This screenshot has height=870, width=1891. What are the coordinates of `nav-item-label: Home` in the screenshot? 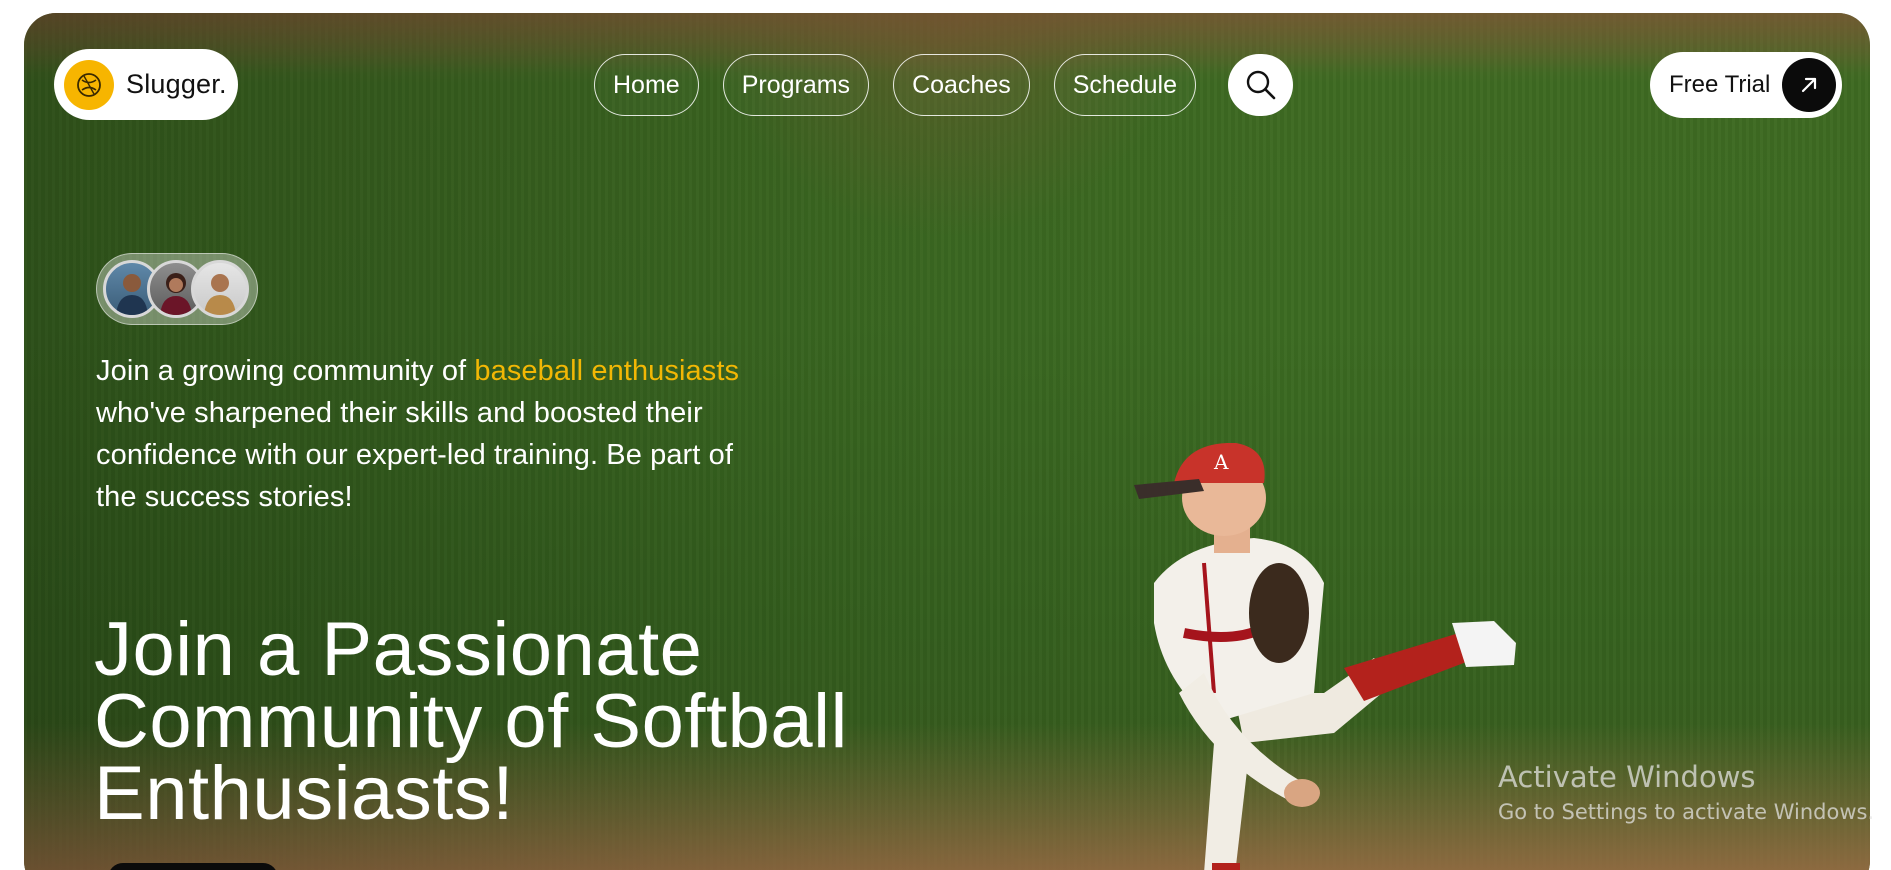 It's located at (646, 84).